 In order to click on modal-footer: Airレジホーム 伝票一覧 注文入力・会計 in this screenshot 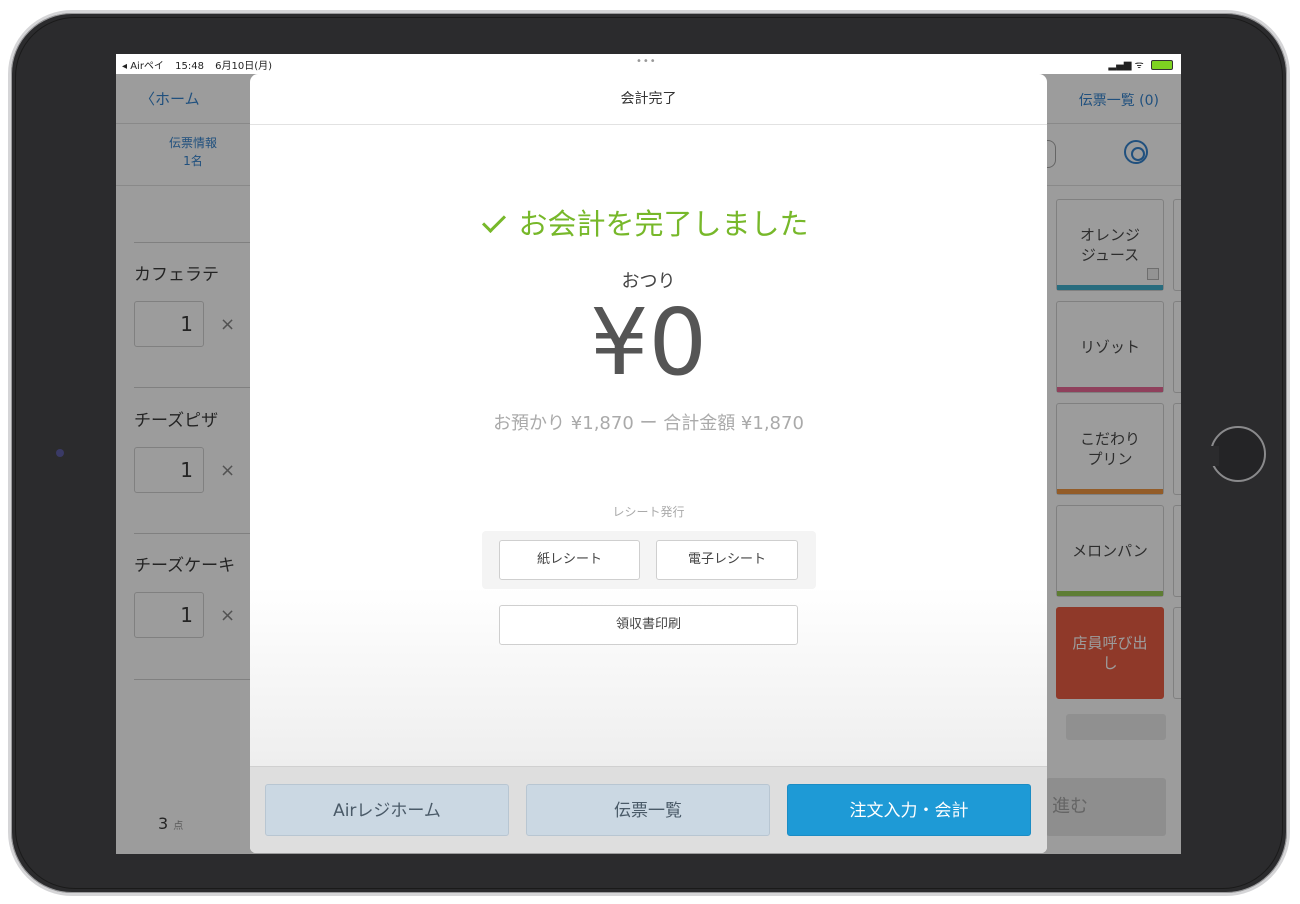, I will do `click(648, 809)`.